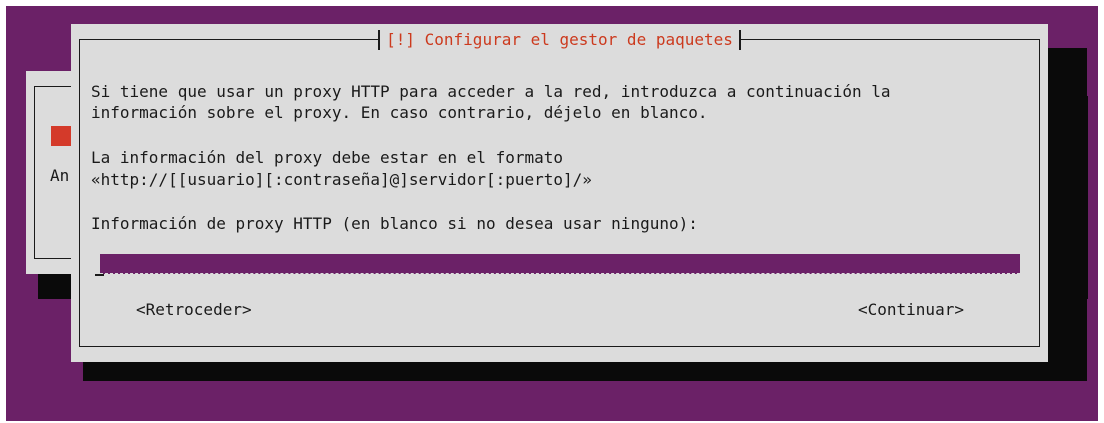 The height and width of the screenshot is (423, 1104). What do you see at coordinates (60, 175) in the screenshot?
I see `background-dialog-text: An` at bounding box center [60, 175].